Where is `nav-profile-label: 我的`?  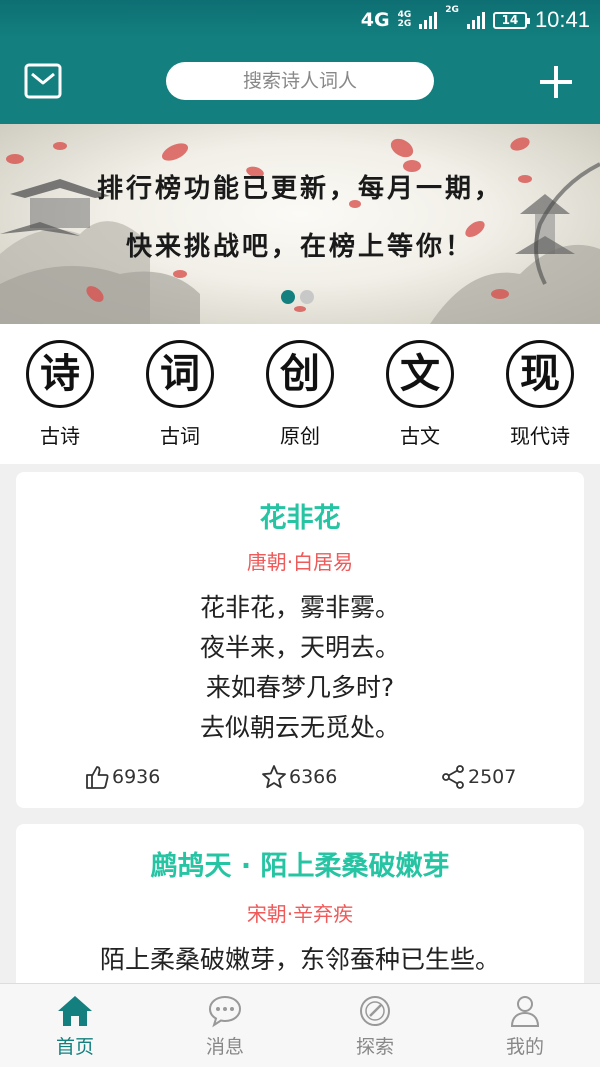 nav-profile-label: 我的 is located at coordinates (524, 1047).